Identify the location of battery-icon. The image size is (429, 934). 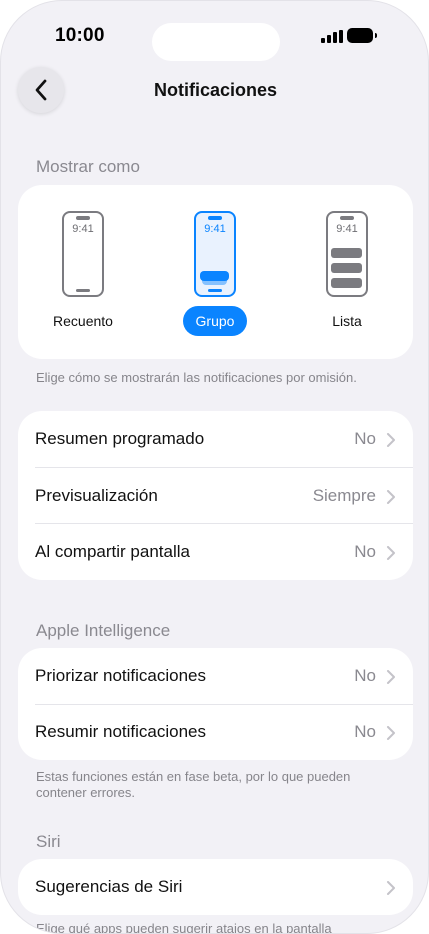
(362, 35).